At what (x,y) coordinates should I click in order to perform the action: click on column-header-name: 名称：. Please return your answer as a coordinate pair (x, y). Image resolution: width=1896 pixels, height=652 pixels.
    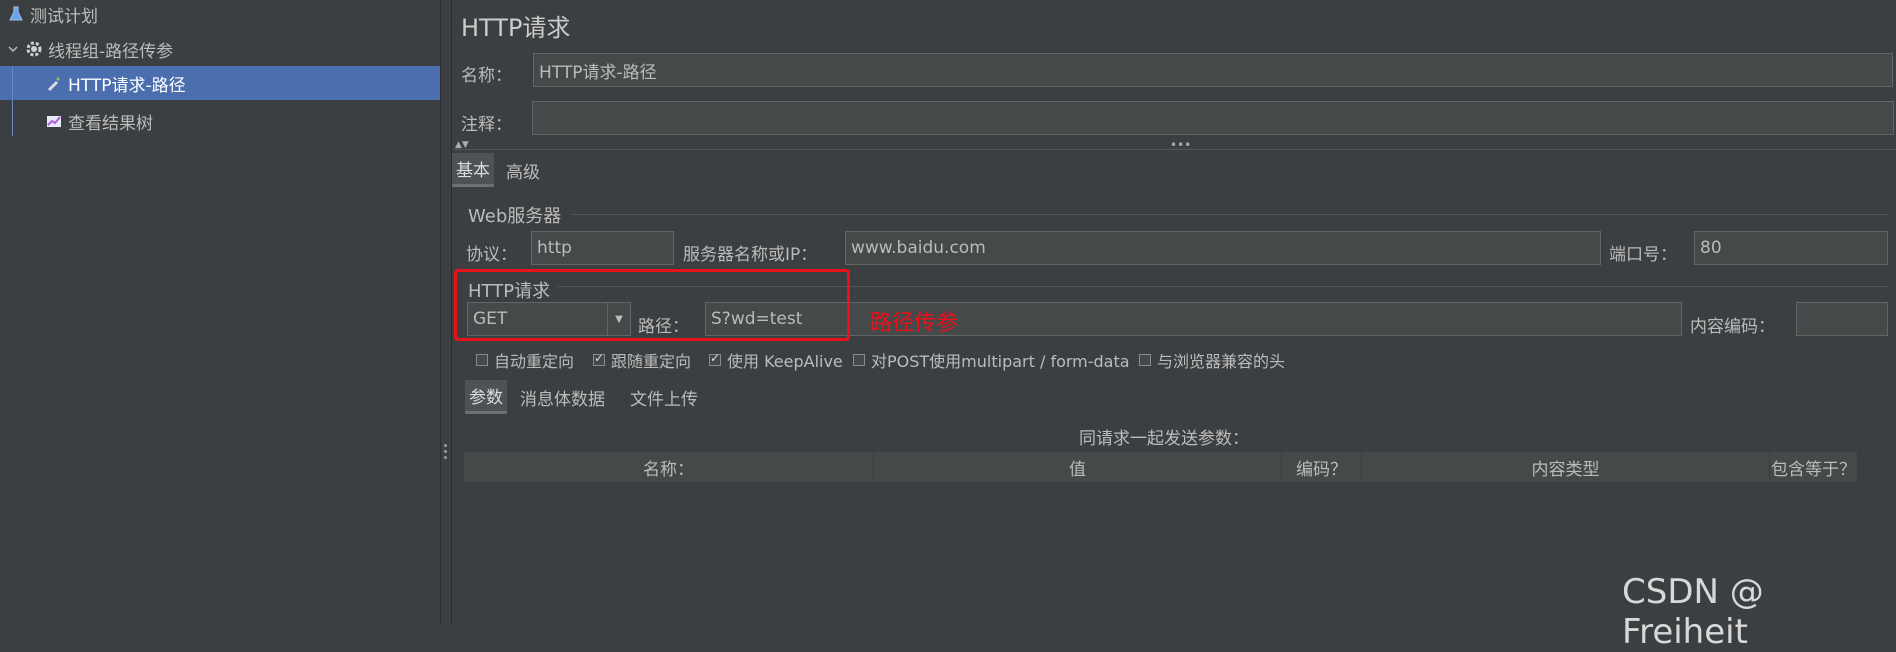
    Looking at the image, I should click on (669, 467).